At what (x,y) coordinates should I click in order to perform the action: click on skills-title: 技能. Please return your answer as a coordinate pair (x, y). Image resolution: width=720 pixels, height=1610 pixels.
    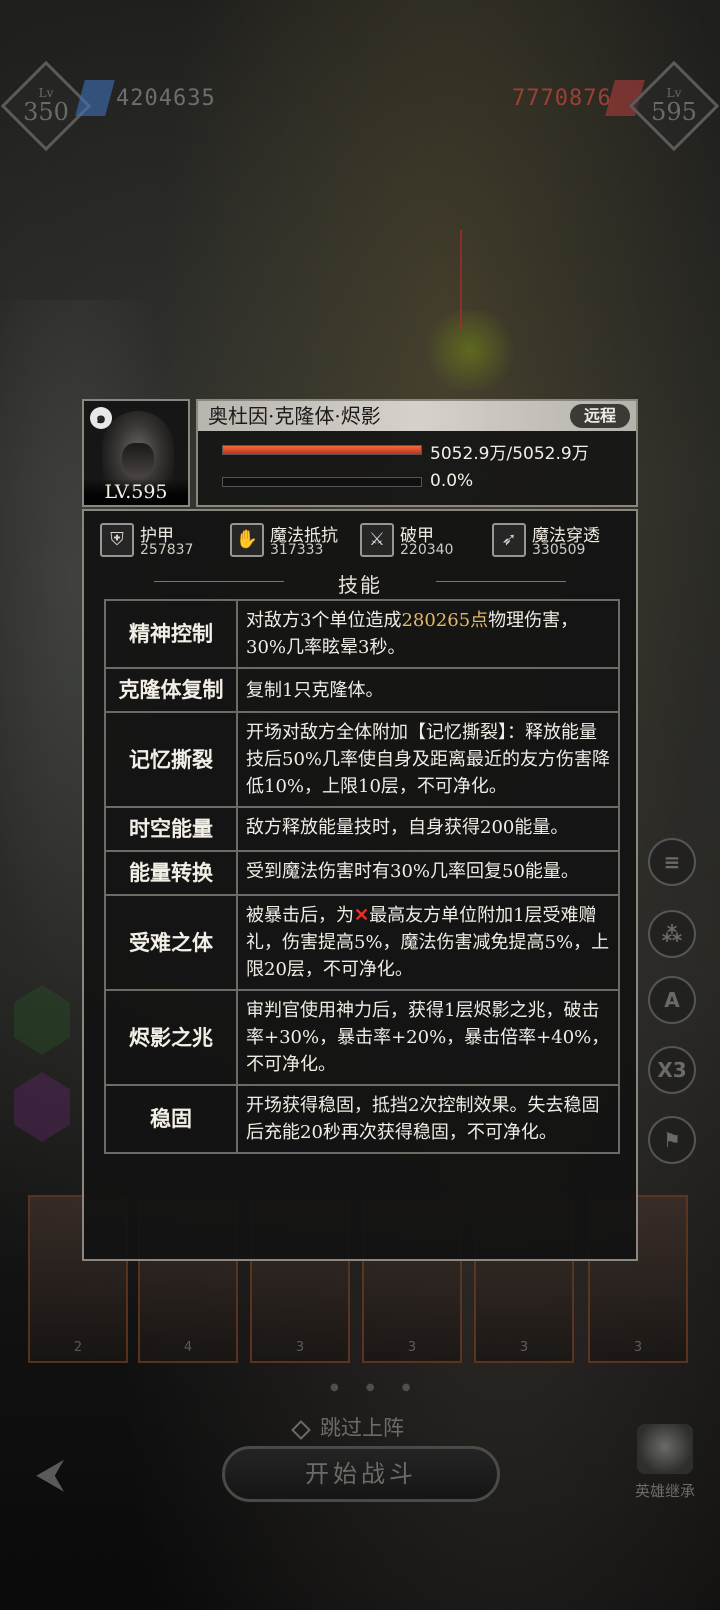
    Looking at the image, I should click on (360, 585).